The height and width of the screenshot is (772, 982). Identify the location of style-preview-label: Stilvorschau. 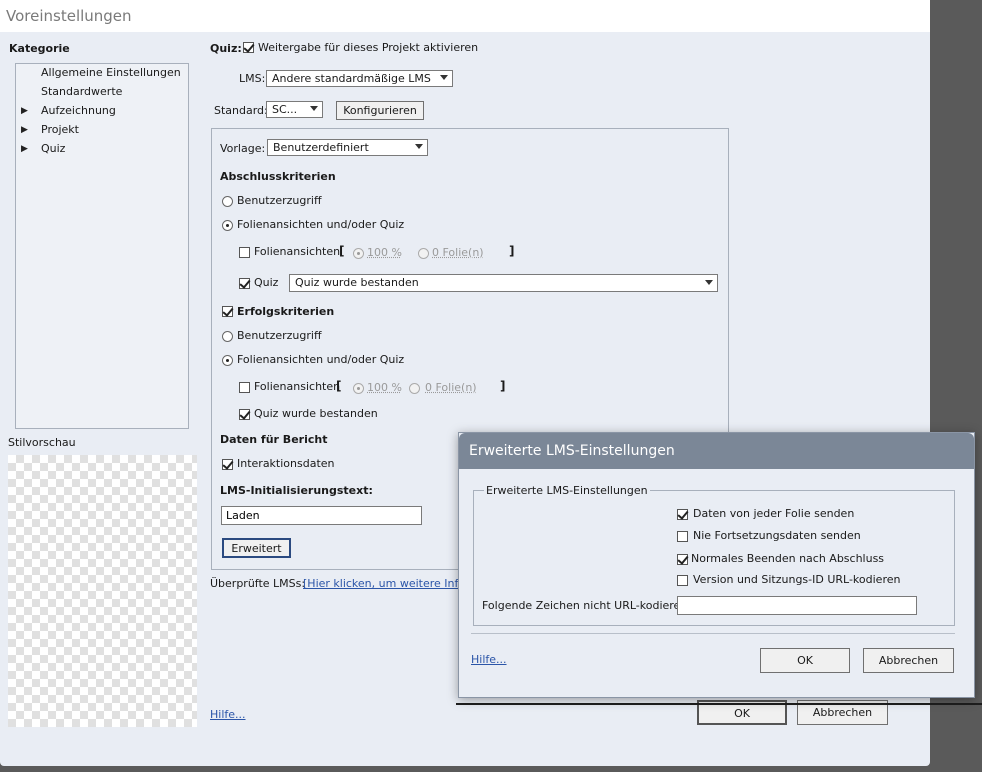
(42, 442).